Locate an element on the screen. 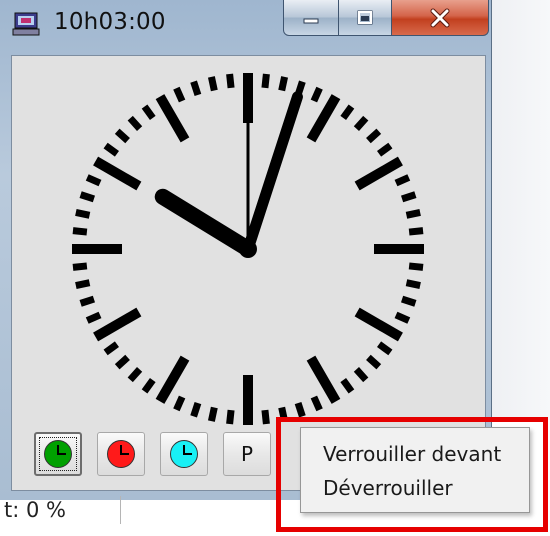 This screenshot has width=550, height=536. clock-red-icon is located at coordinates (121, 454).